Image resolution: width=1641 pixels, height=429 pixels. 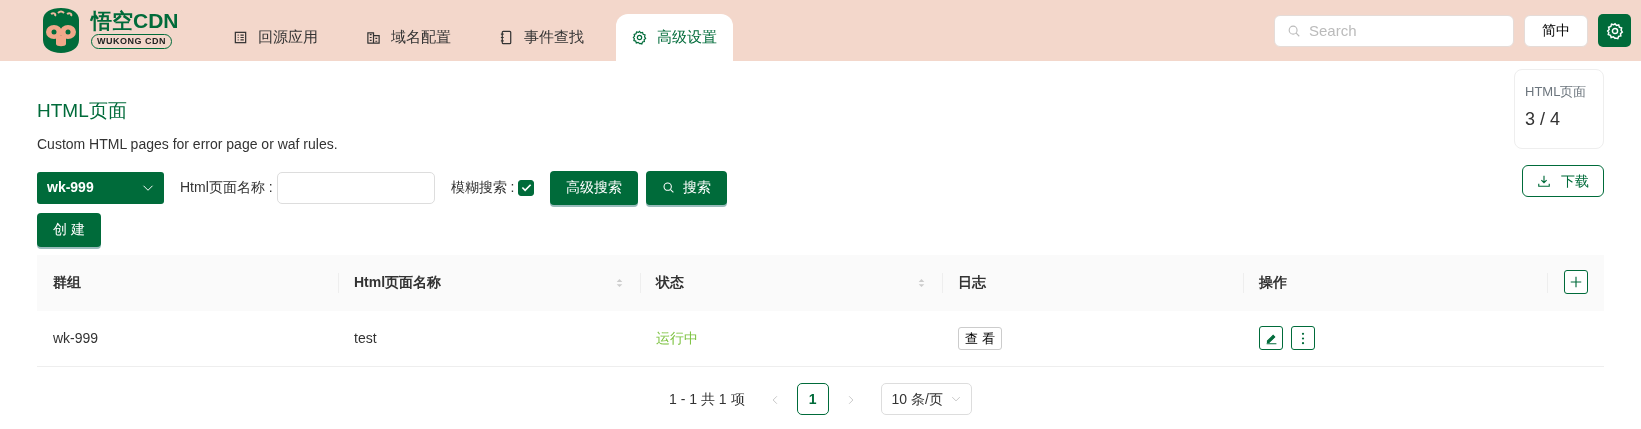 I want to click on chevron-down-icon, so click(x=955, y=399).